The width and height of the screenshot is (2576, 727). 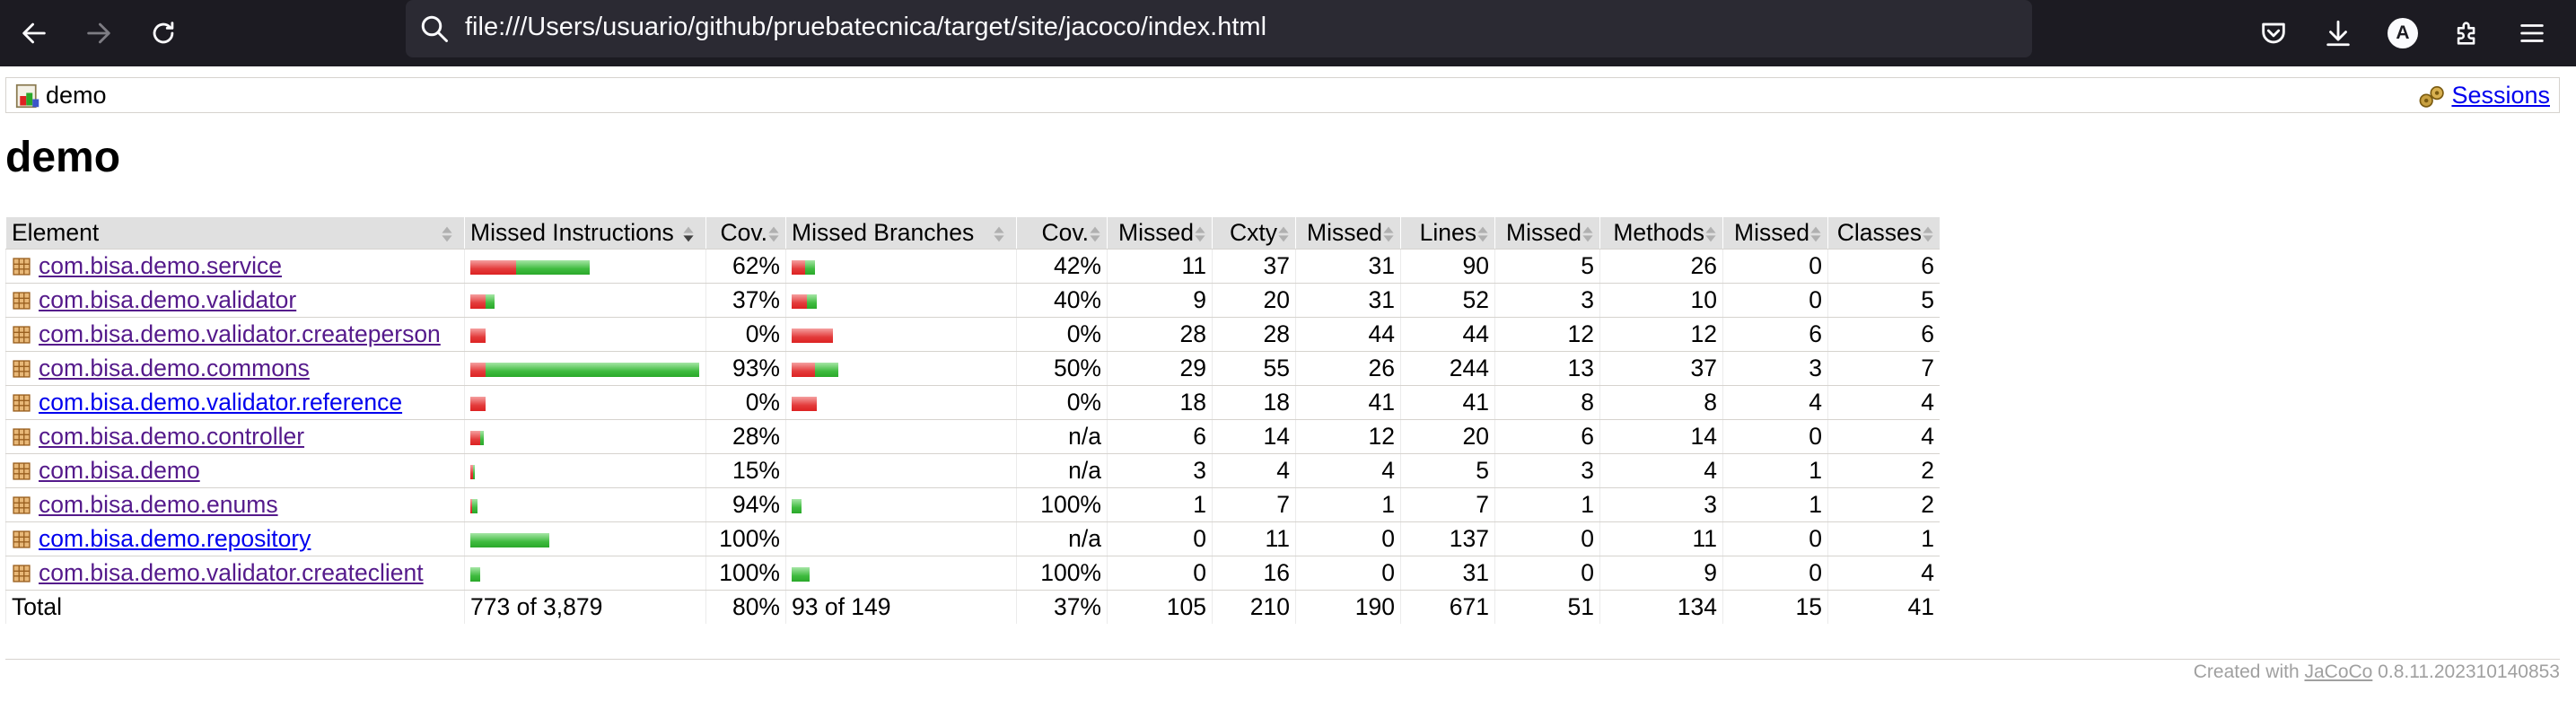 I want to click on missed-lines: 1, so click(x=1348, y=504).